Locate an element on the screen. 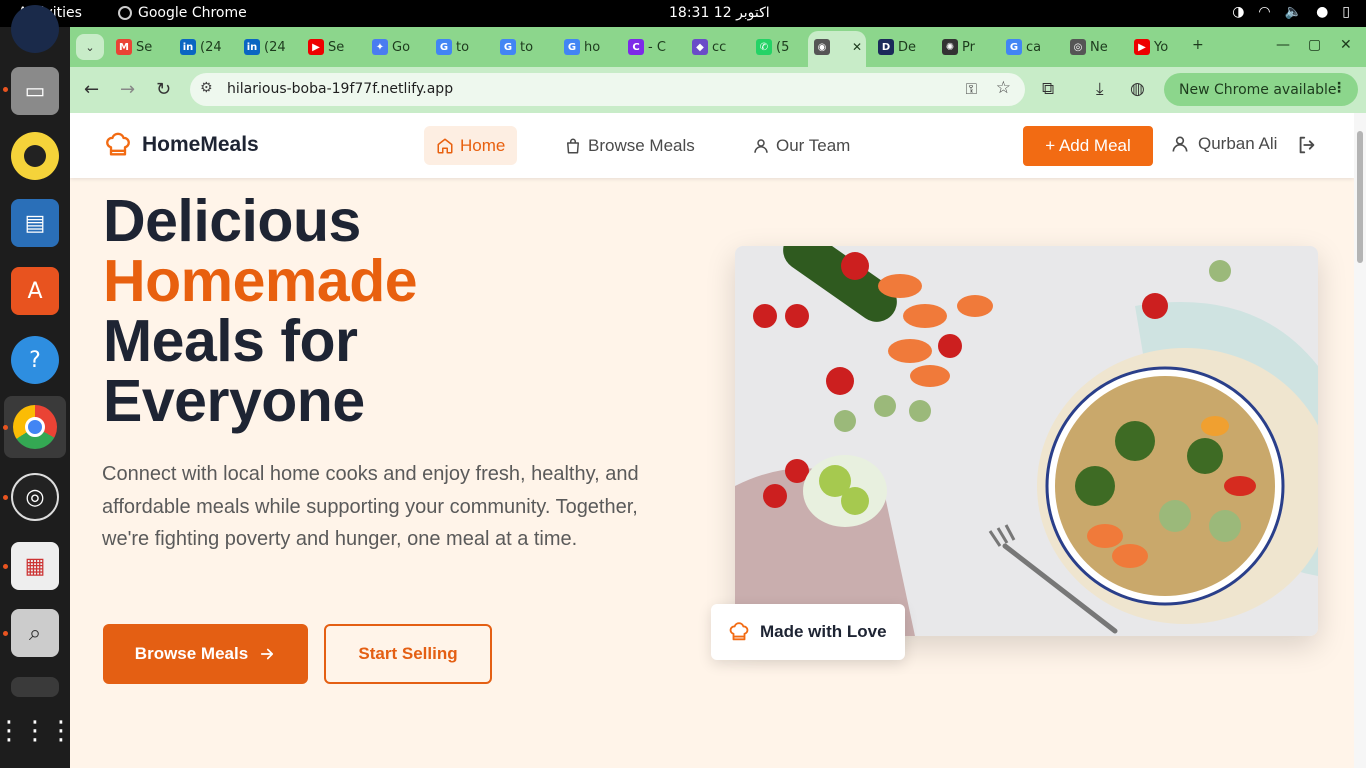  tab-title: (5 is located at coordinates (783, 47).